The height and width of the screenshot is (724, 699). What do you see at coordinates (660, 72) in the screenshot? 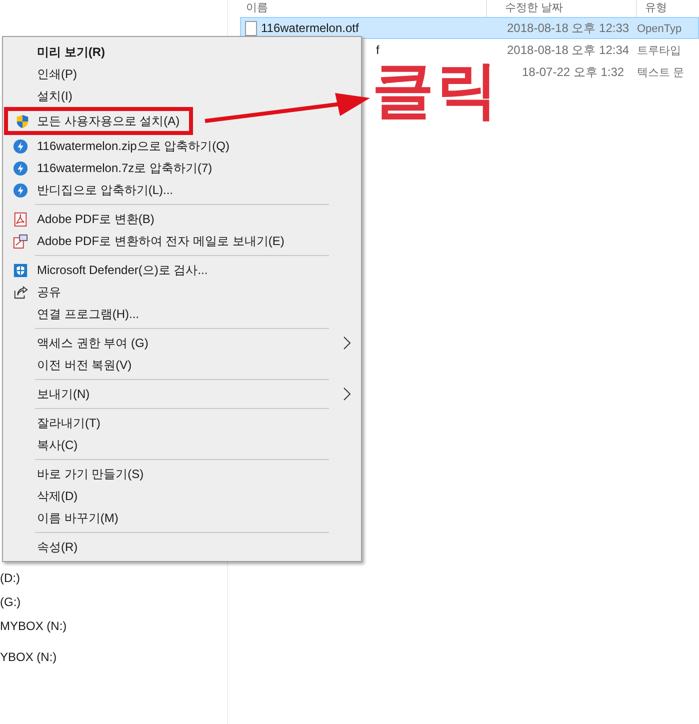
I see `type-cell: 텍스트 문` at bounding box center [660, 72].